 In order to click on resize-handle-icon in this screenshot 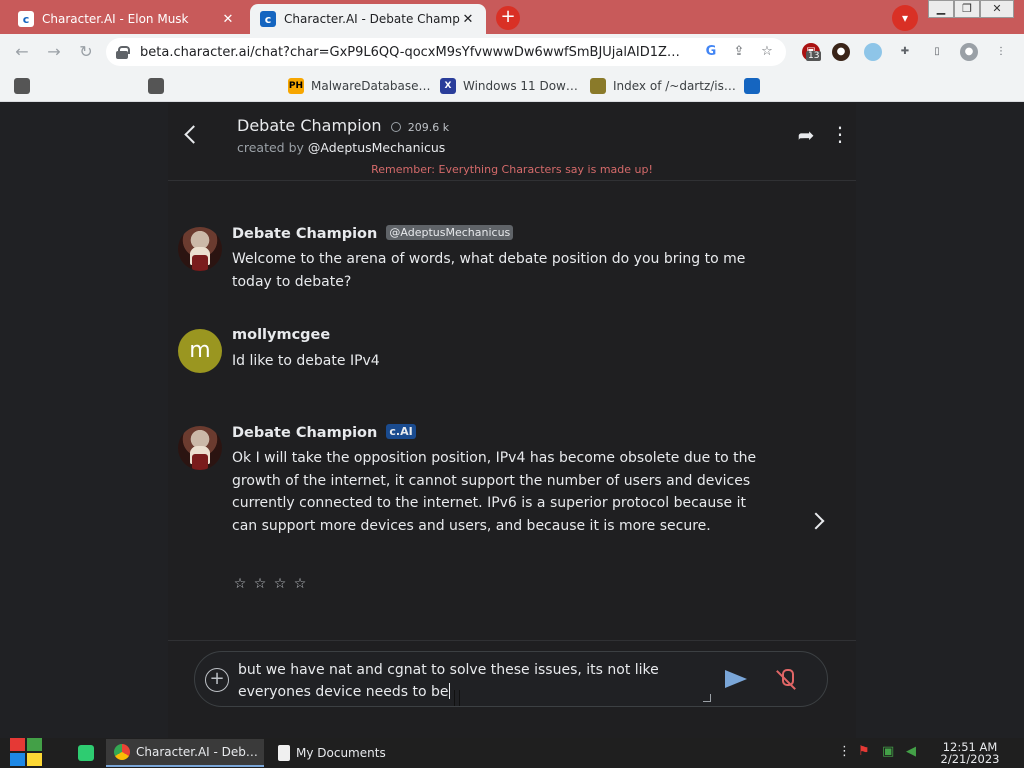, I will do `click(707, 698)`.